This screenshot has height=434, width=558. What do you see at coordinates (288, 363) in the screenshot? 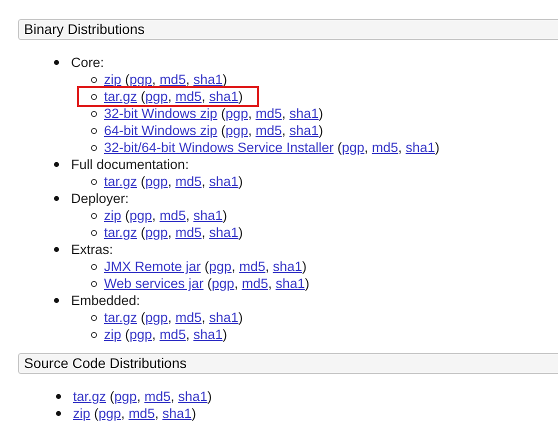
I see `section-header: Source Code Distributions` at bounding box center [288, 363].